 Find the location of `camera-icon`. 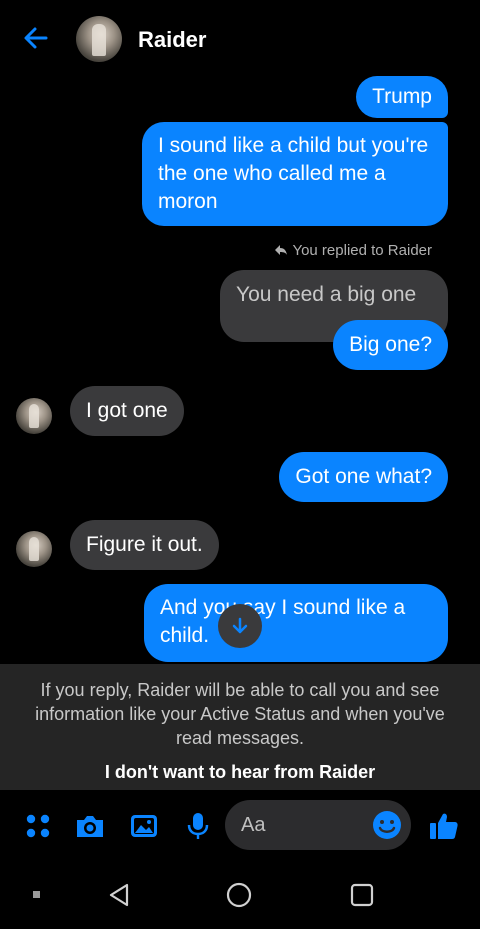

camera-icon is located at coordinates (90, 826).